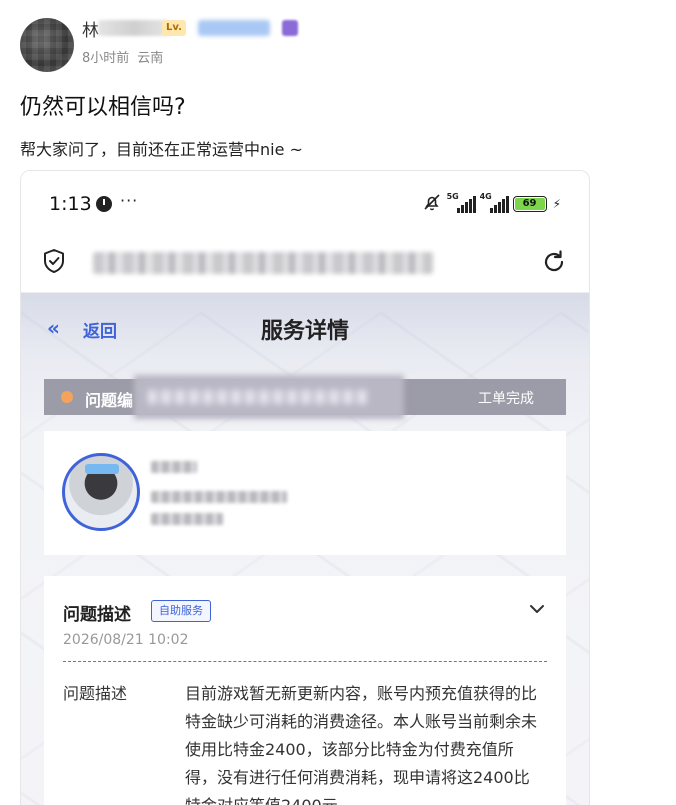 The width and height of the screenshot is (676, 805). I want to click on chevron-down-icon, so click(537, 609).